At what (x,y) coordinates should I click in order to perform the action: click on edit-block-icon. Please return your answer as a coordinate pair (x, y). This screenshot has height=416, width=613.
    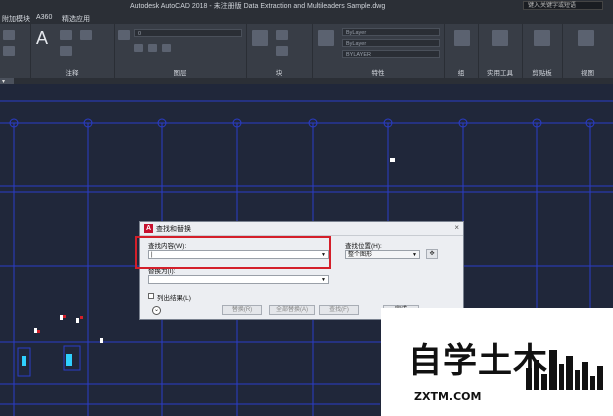
    Looking at the image, I should click on (282, 51).